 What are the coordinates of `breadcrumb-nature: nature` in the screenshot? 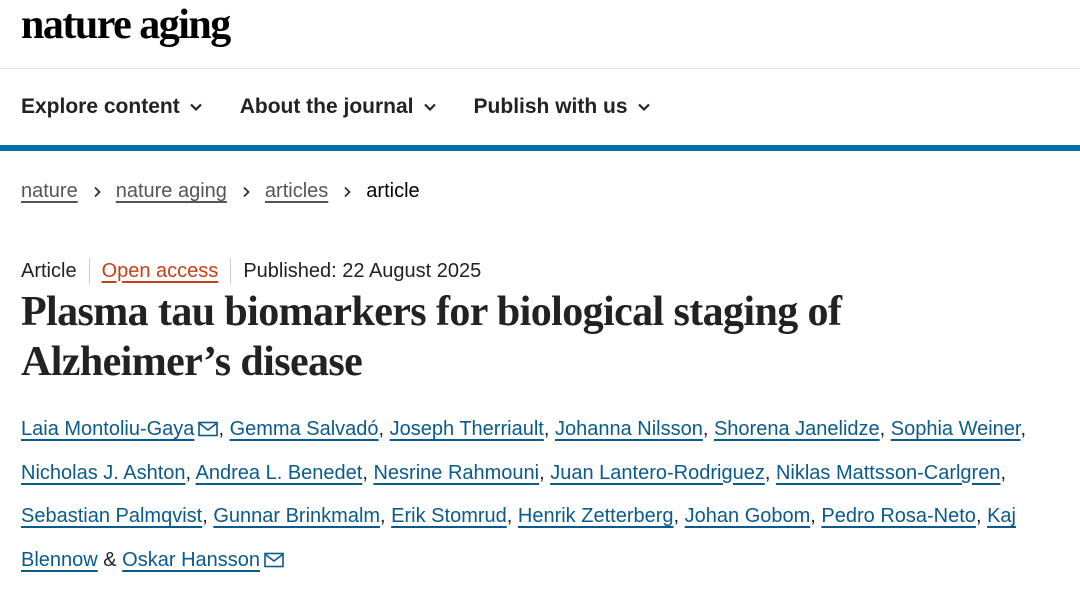 It's located at (49, 191).